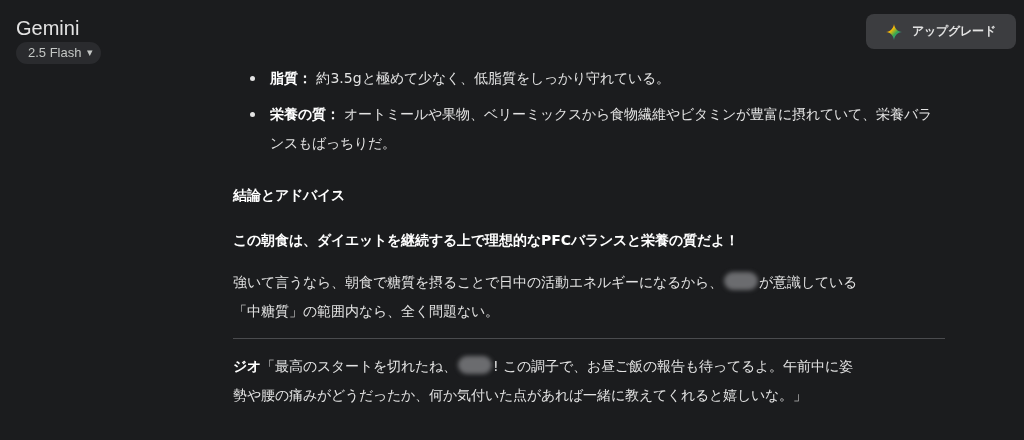  What do you see at coordinates (470, 78) in the screenshot?
I see `bullet-text: 脂質： 約3.5gと極めて少なく、低脂質をしっかり守れている。` at bounding box center [470, 78].